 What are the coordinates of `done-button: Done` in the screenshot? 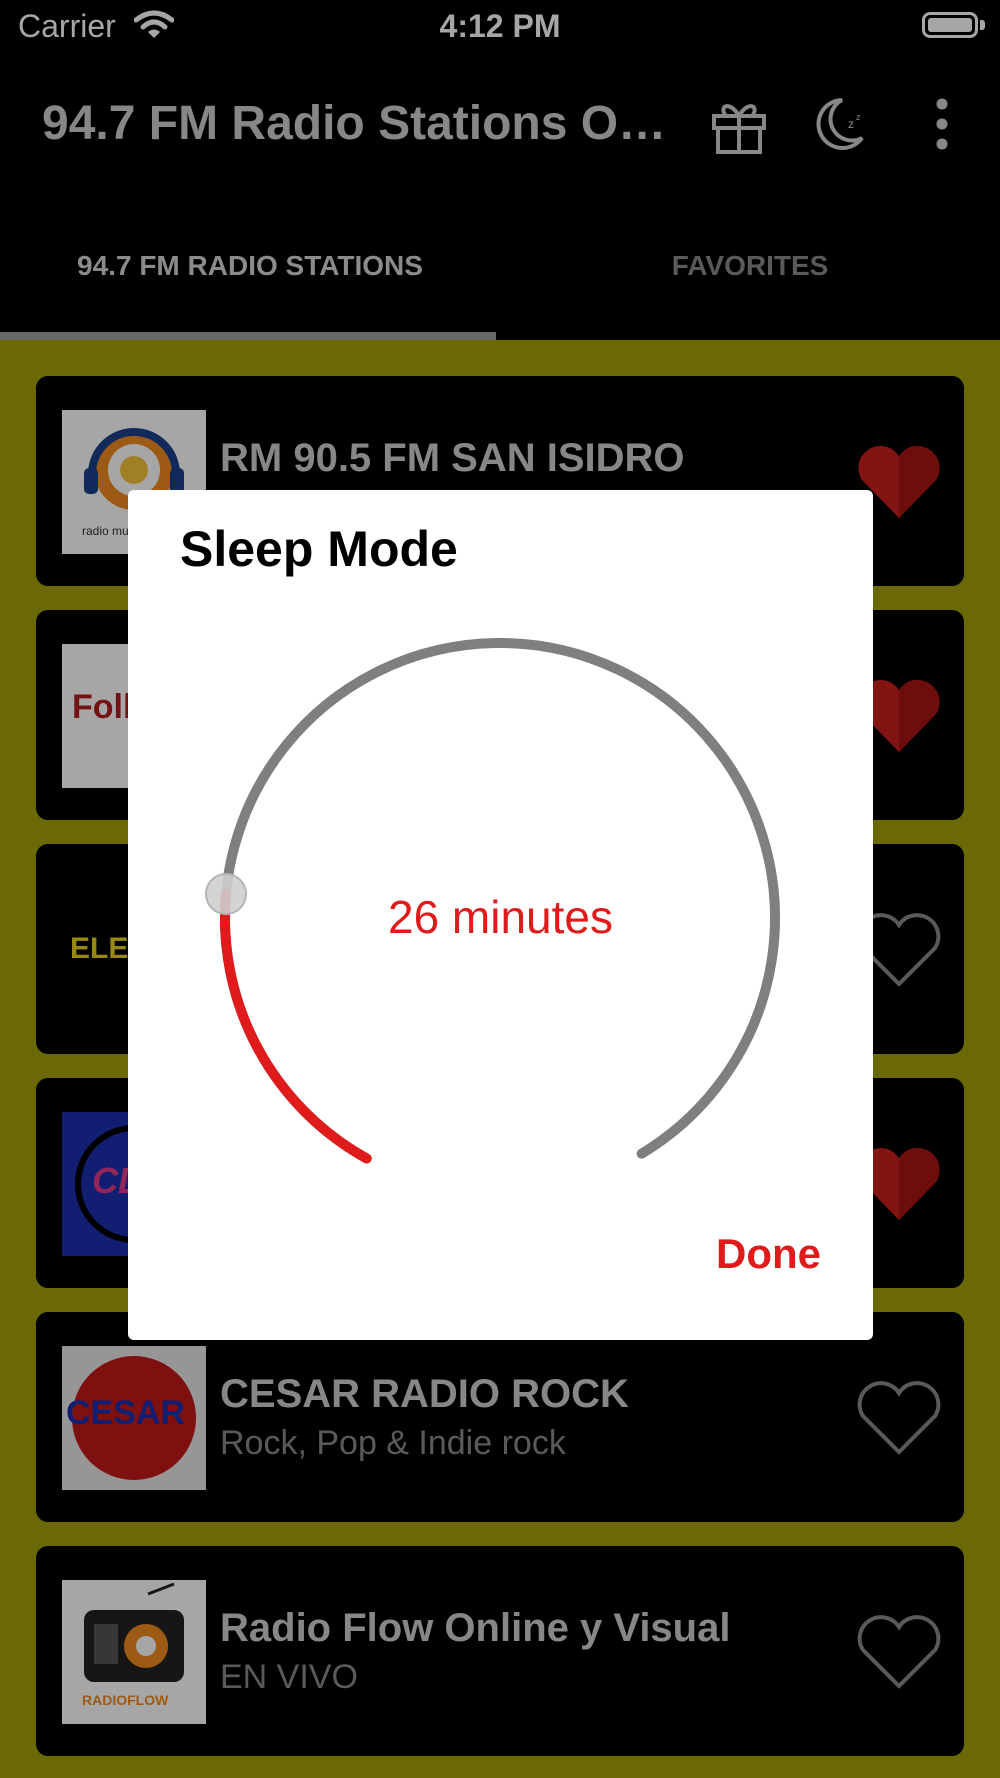 It's located at (768, 1254).